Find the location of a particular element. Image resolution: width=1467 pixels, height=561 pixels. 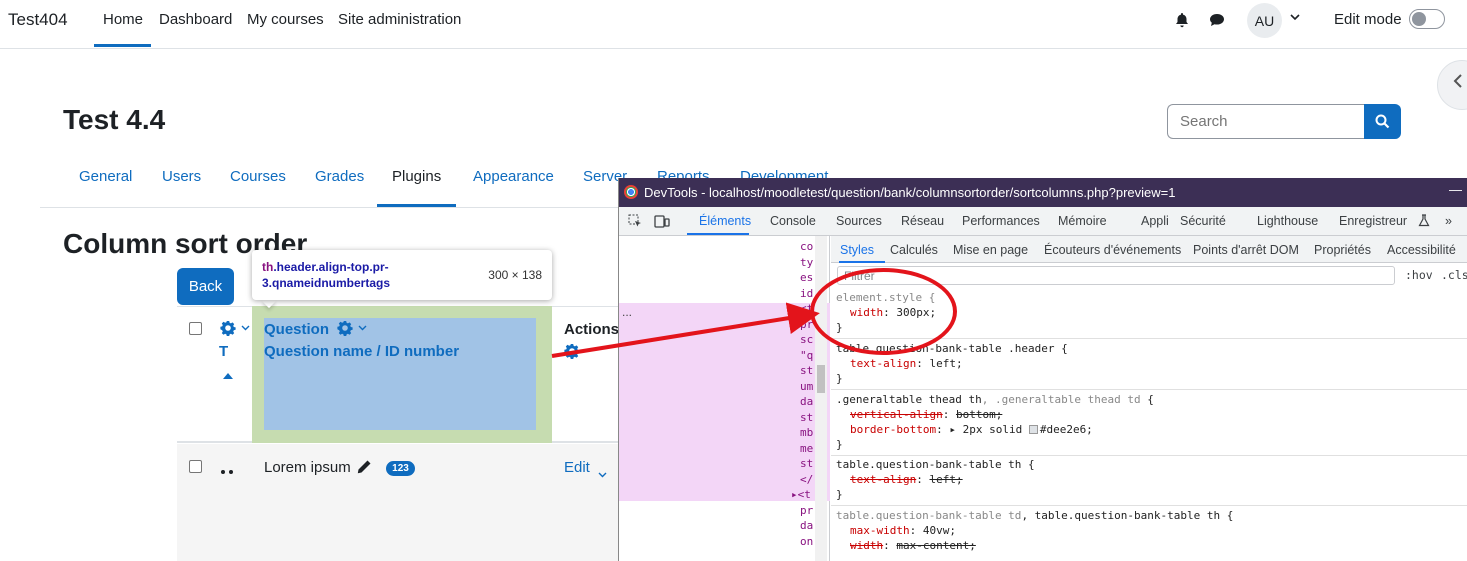

user-avatar: AU is located at coordinates (1264, 20).